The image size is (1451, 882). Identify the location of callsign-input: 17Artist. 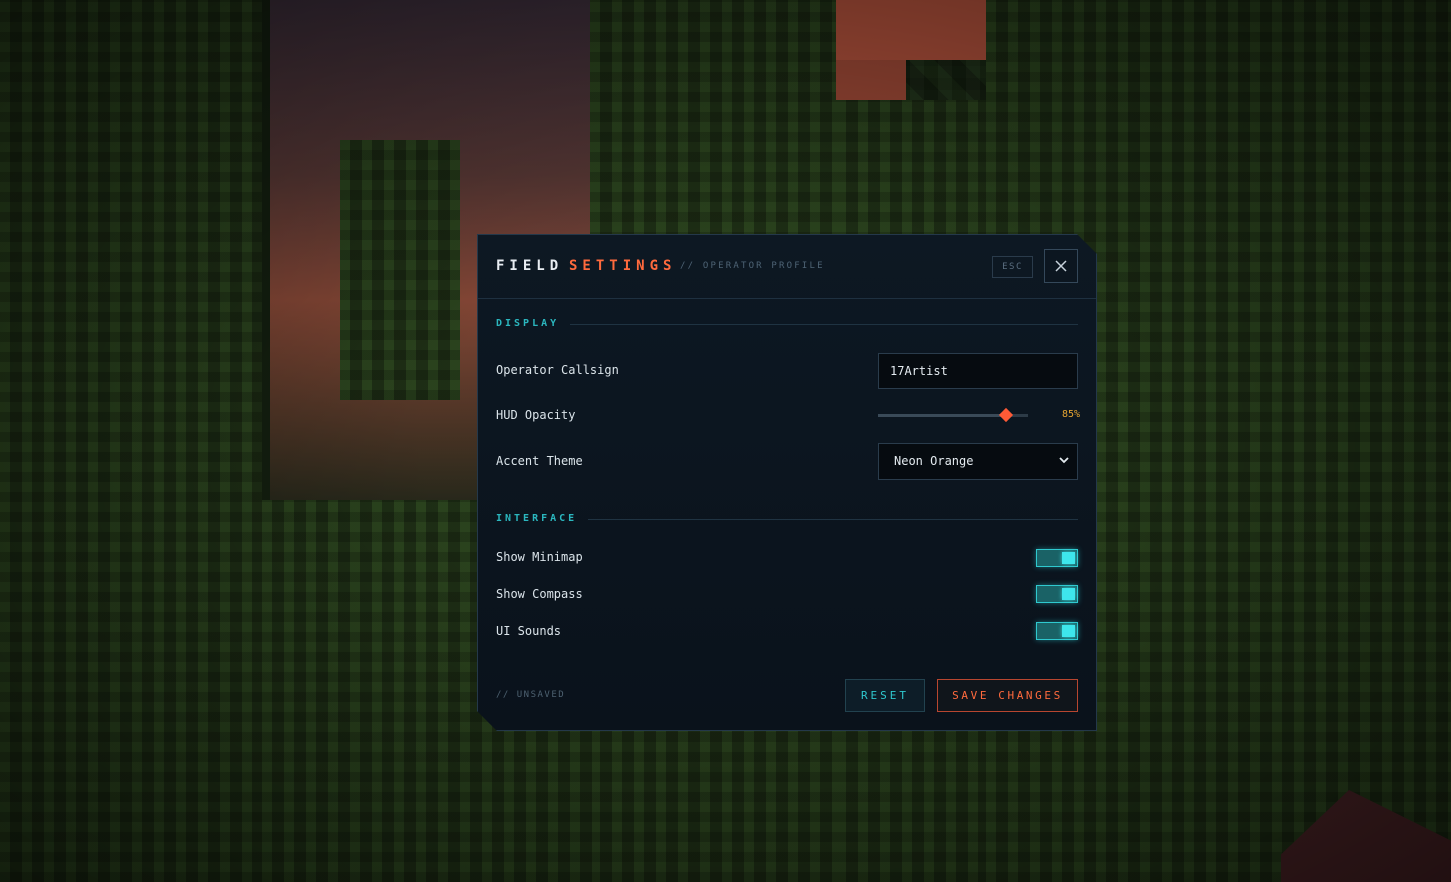
(978, 371).